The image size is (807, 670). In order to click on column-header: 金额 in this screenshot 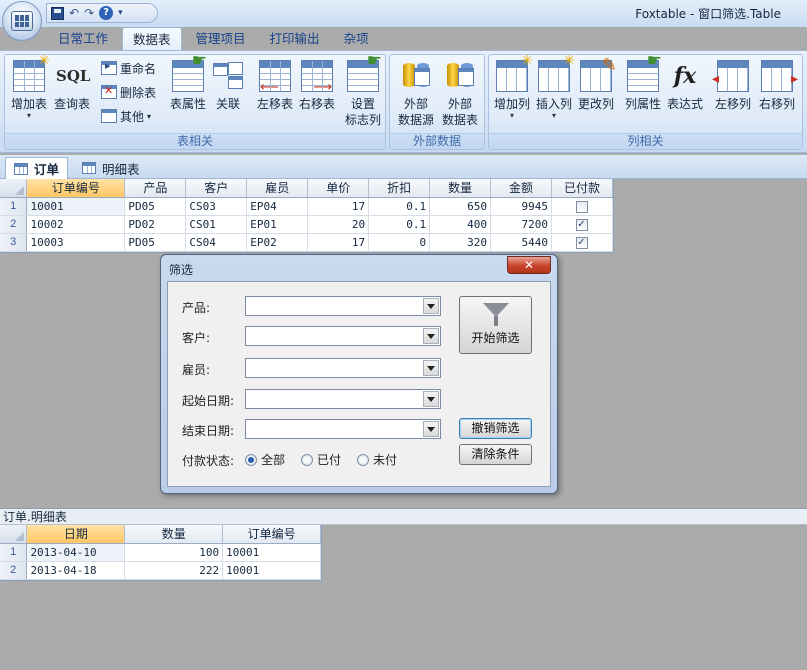, I will do `click(521, 188)`.